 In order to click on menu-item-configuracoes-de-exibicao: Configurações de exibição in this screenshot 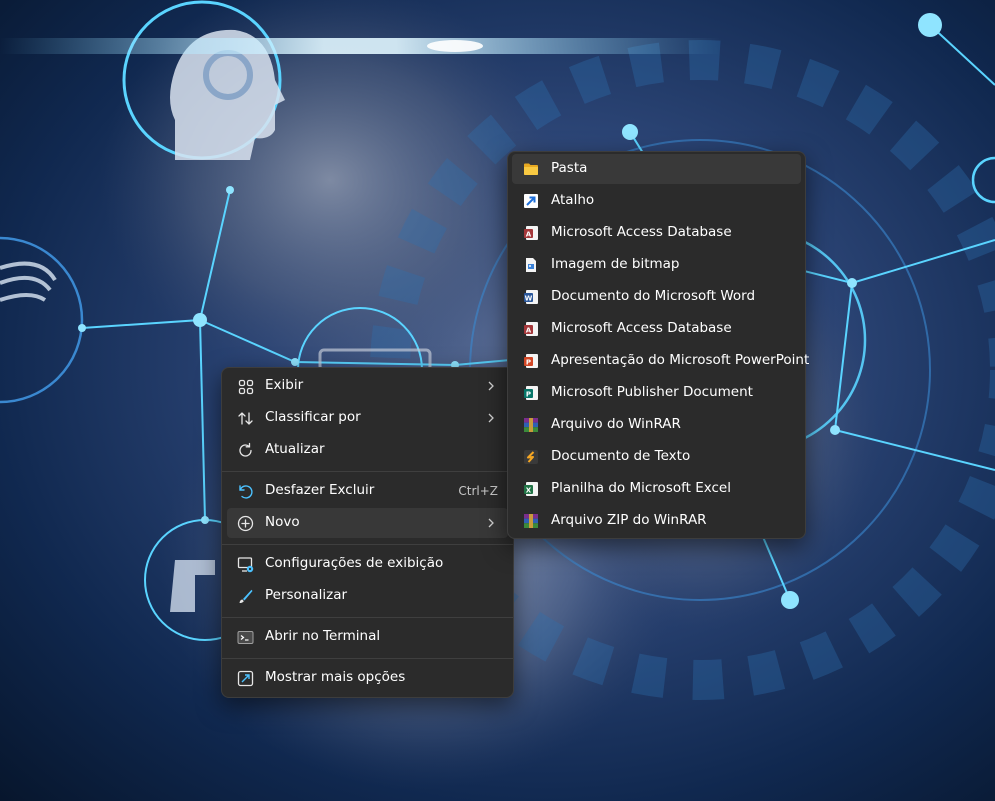, I will do `click(367, 564)`.